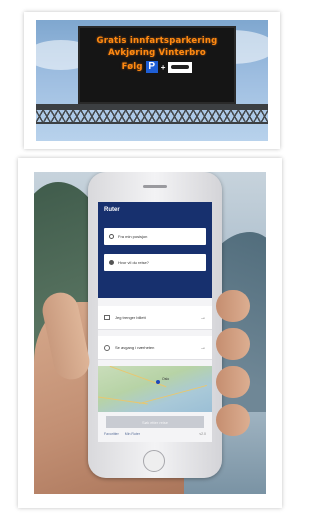  What do you see at coordinates (133, 262) in the screenshot?
I see `to-placeholder: Hvor vil du reise?` at bounding box center [133, 262].